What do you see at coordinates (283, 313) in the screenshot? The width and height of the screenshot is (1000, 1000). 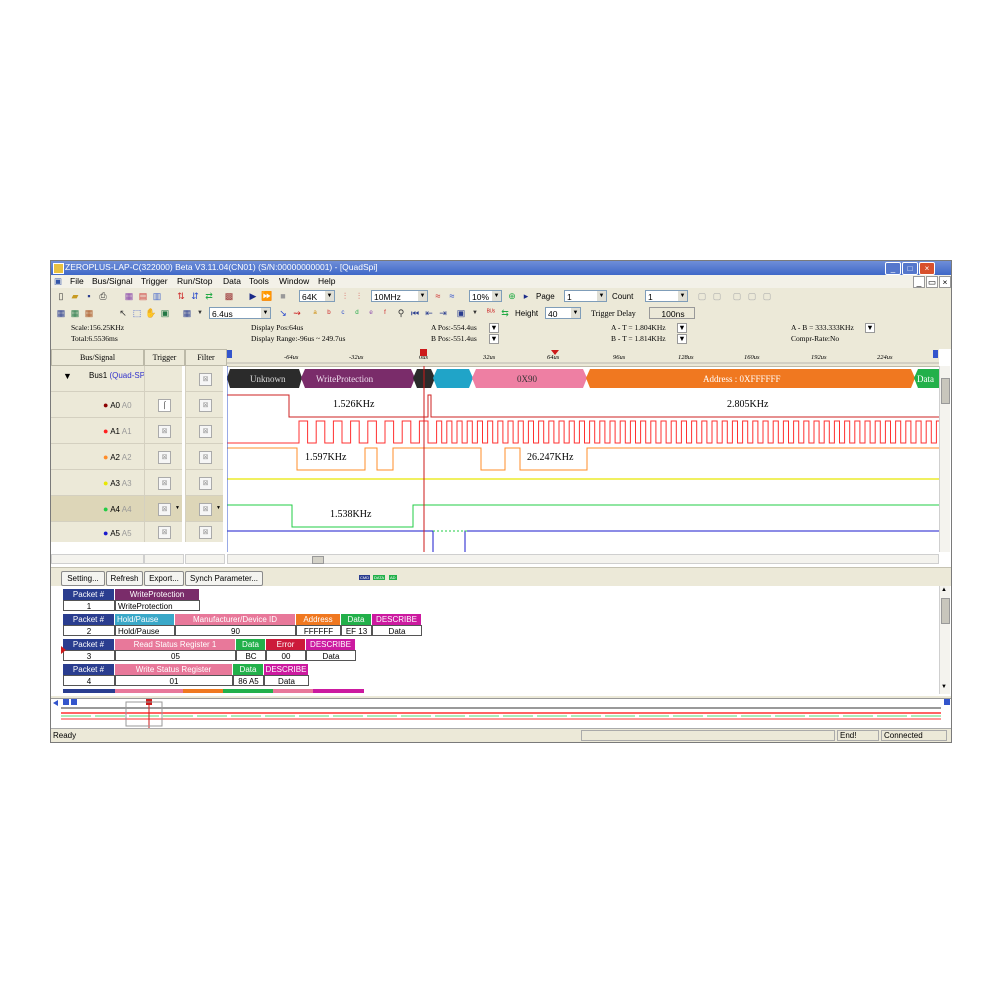 I see `marker-a-icon: ↘` at bounding box center [283, 313].